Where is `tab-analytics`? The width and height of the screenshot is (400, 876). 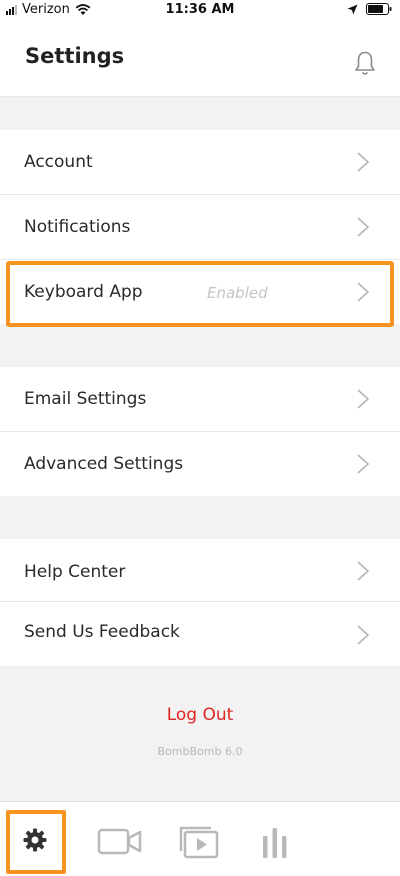
tab-analytics is located at coordinates (275, 839).